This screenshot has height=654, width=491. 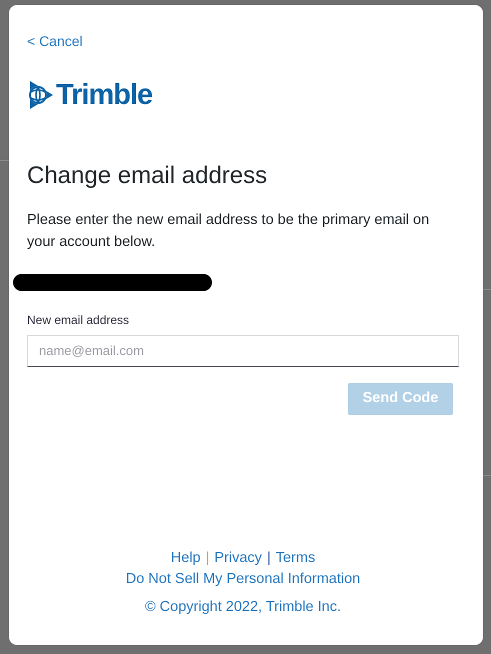 What do you see at coordinates (185, 558) in the screenshot?
I see `footer-link: Help` at bounding box center [185, 558].